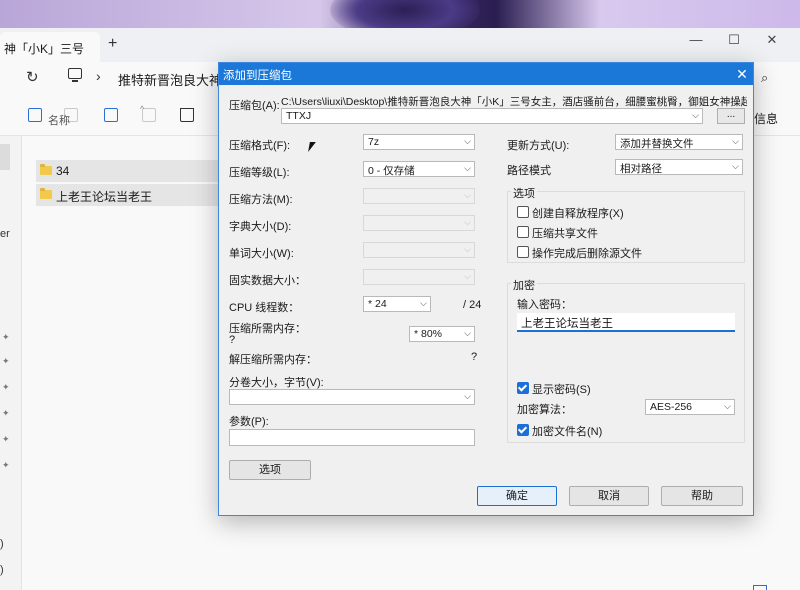 The height and width of the screenshot is (590, 800). Describe the element at coordinates (254, 106) in the screenshot. I see `archive-label: 压缩包(A):` at that location.